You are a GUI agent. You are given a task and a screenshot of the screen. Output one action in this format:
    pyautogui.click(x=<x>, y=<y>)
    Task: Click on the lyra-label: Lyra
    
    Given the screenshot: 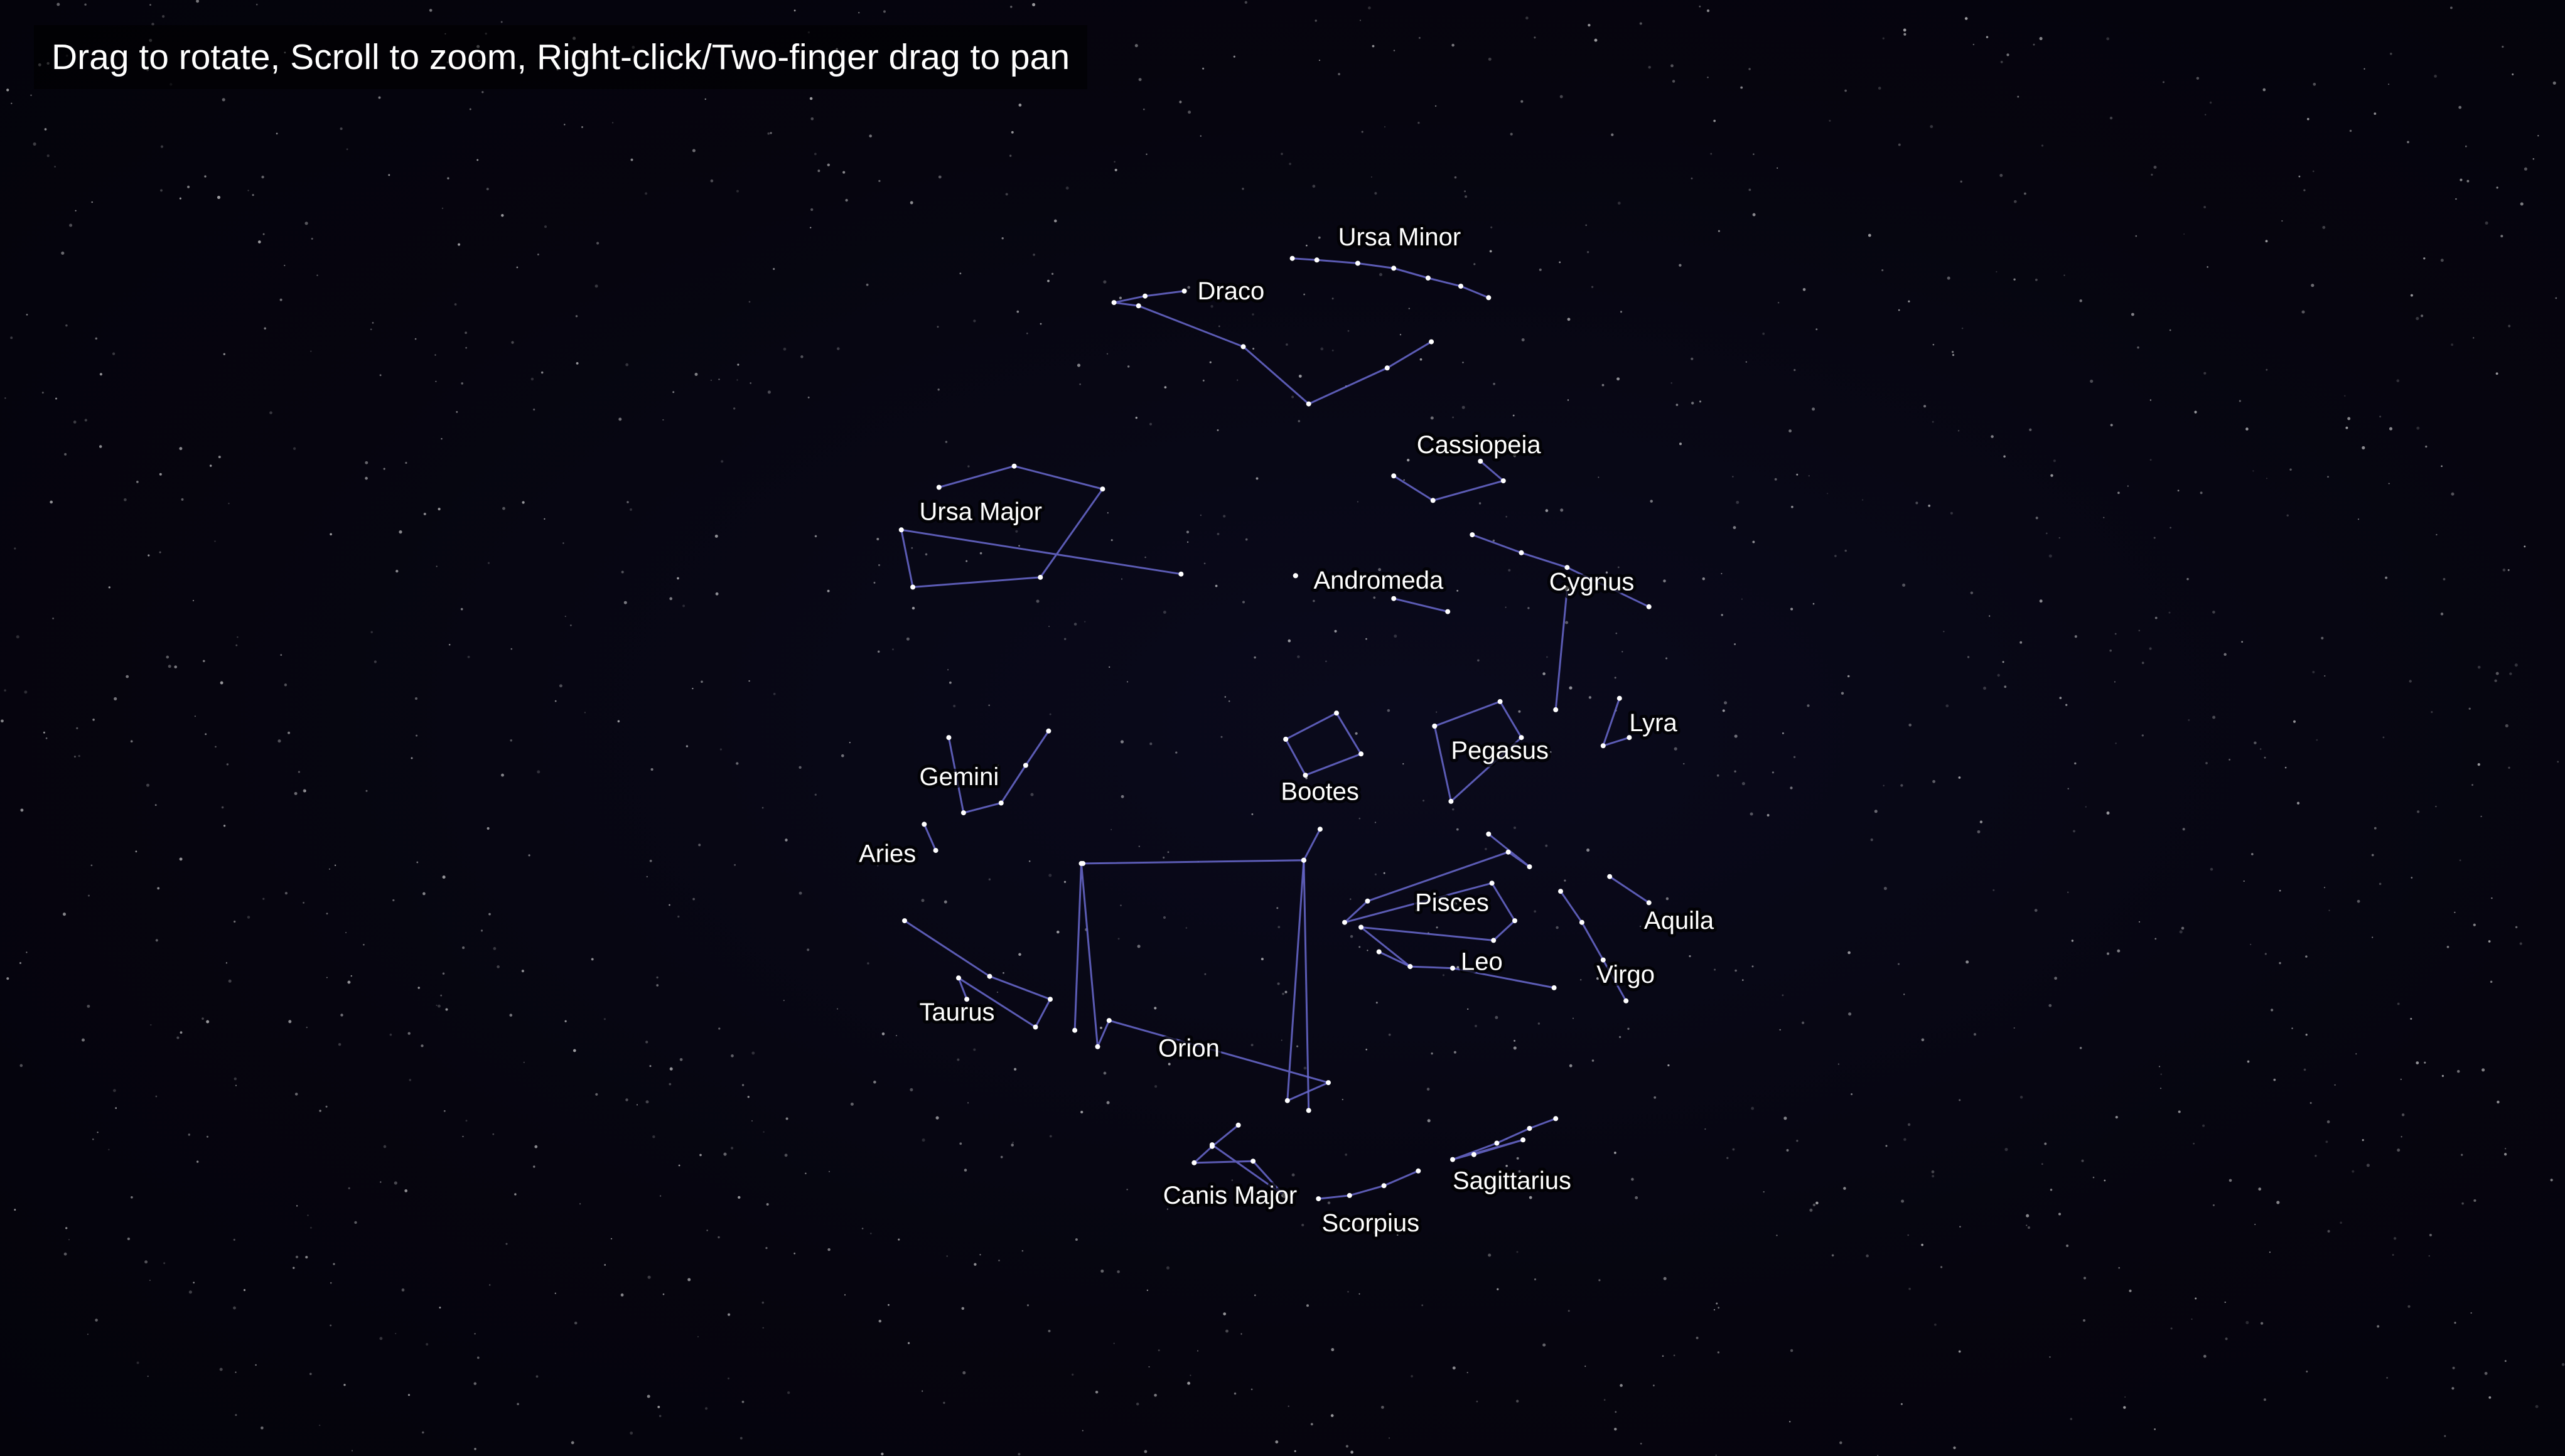 What is the action you would take?
    pyautogui.click(x=1653, y=723)
    